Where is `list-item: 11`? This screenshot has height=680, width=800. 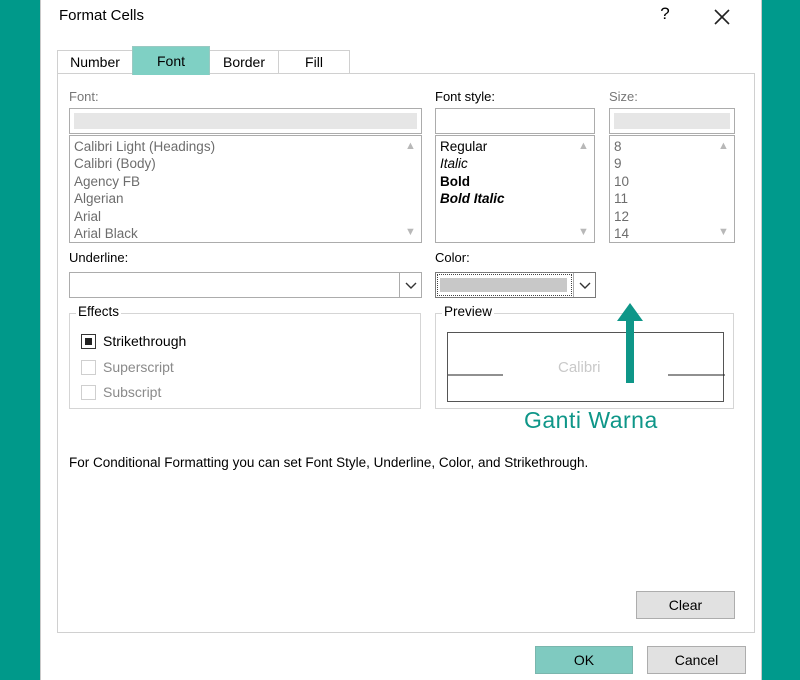 list-item: 11 is located at coordinates (663, 198).